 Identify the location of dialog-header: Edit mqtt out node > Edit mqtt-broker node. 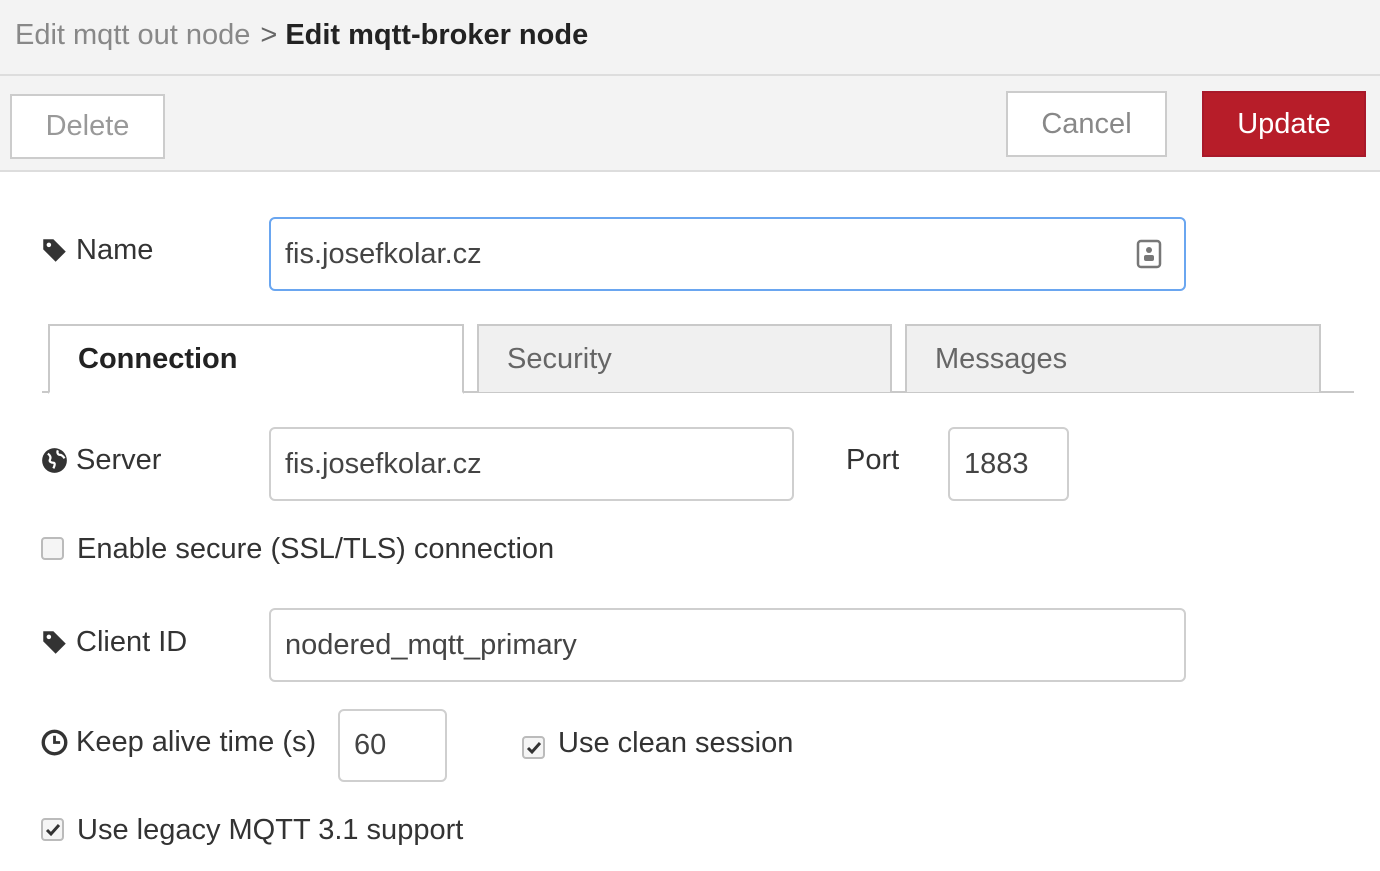
(690, 38).